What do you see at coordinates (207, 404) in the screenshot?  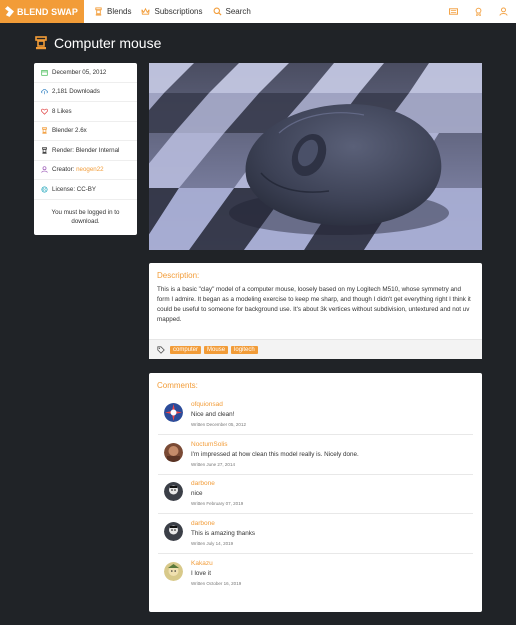 I see `comment-author: ofquionsad` at bounding box center [207, 404].